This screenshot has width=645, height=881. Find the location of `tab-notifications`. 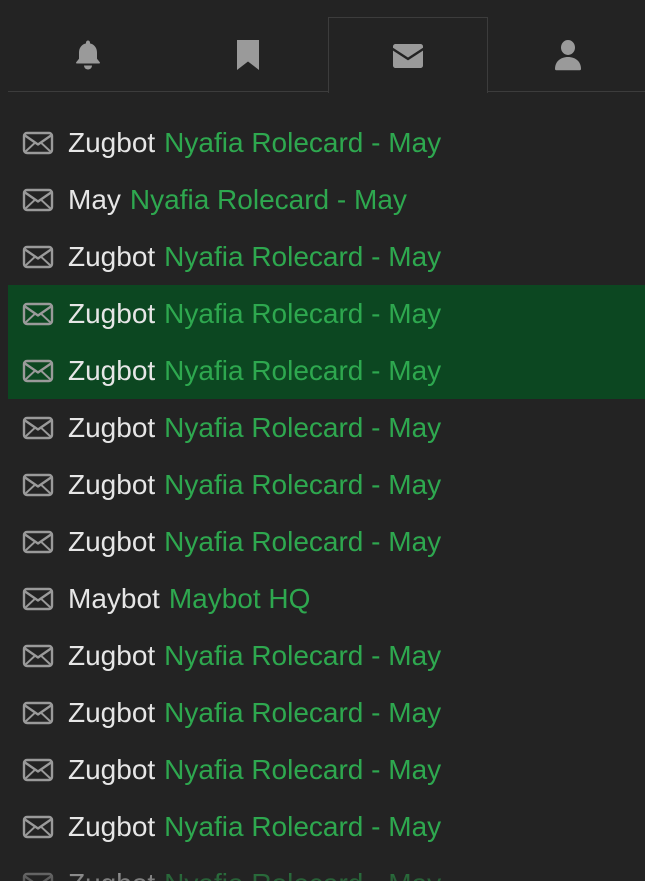

tab-notifications is located at coordinates (88, 55).